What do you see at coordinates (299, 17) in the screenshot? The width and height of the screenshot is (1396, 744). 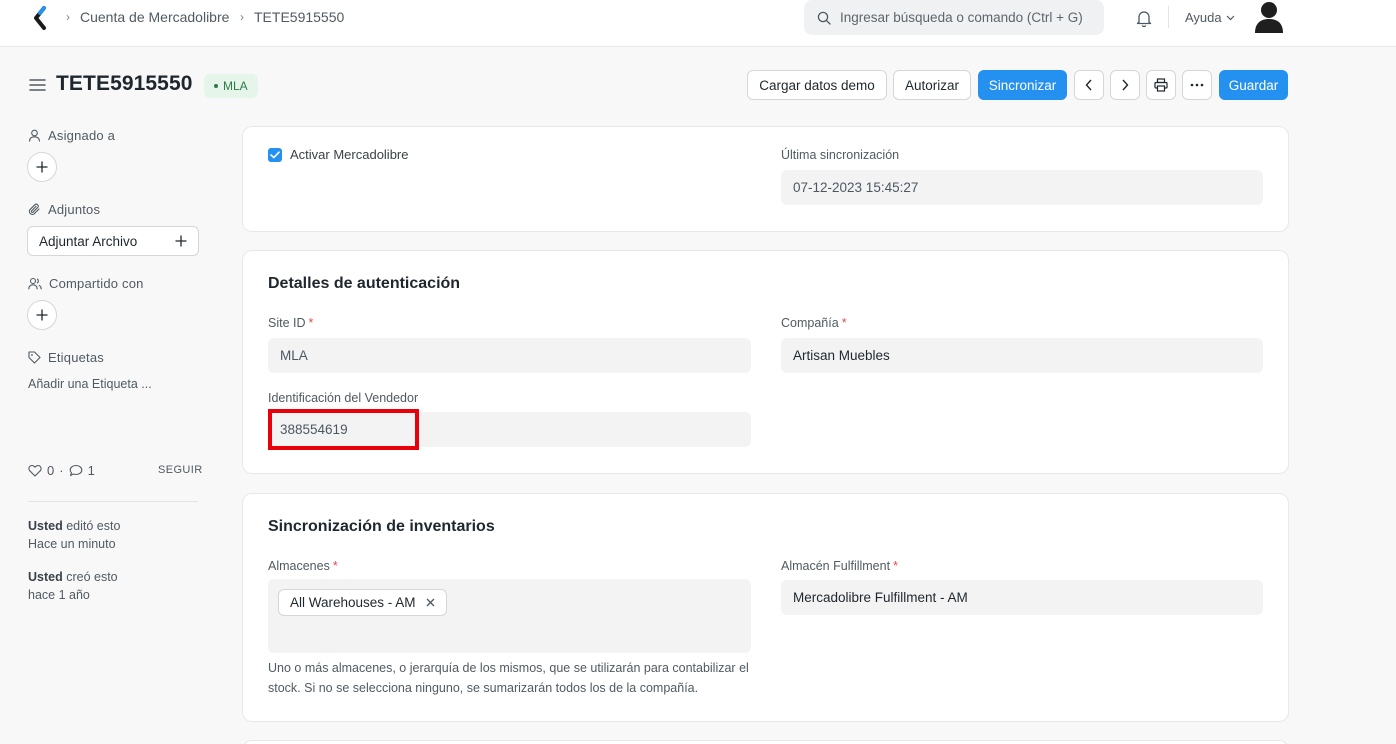 I see `breadcrumb-label: TETE5915550` at bounding box center [299, 17].